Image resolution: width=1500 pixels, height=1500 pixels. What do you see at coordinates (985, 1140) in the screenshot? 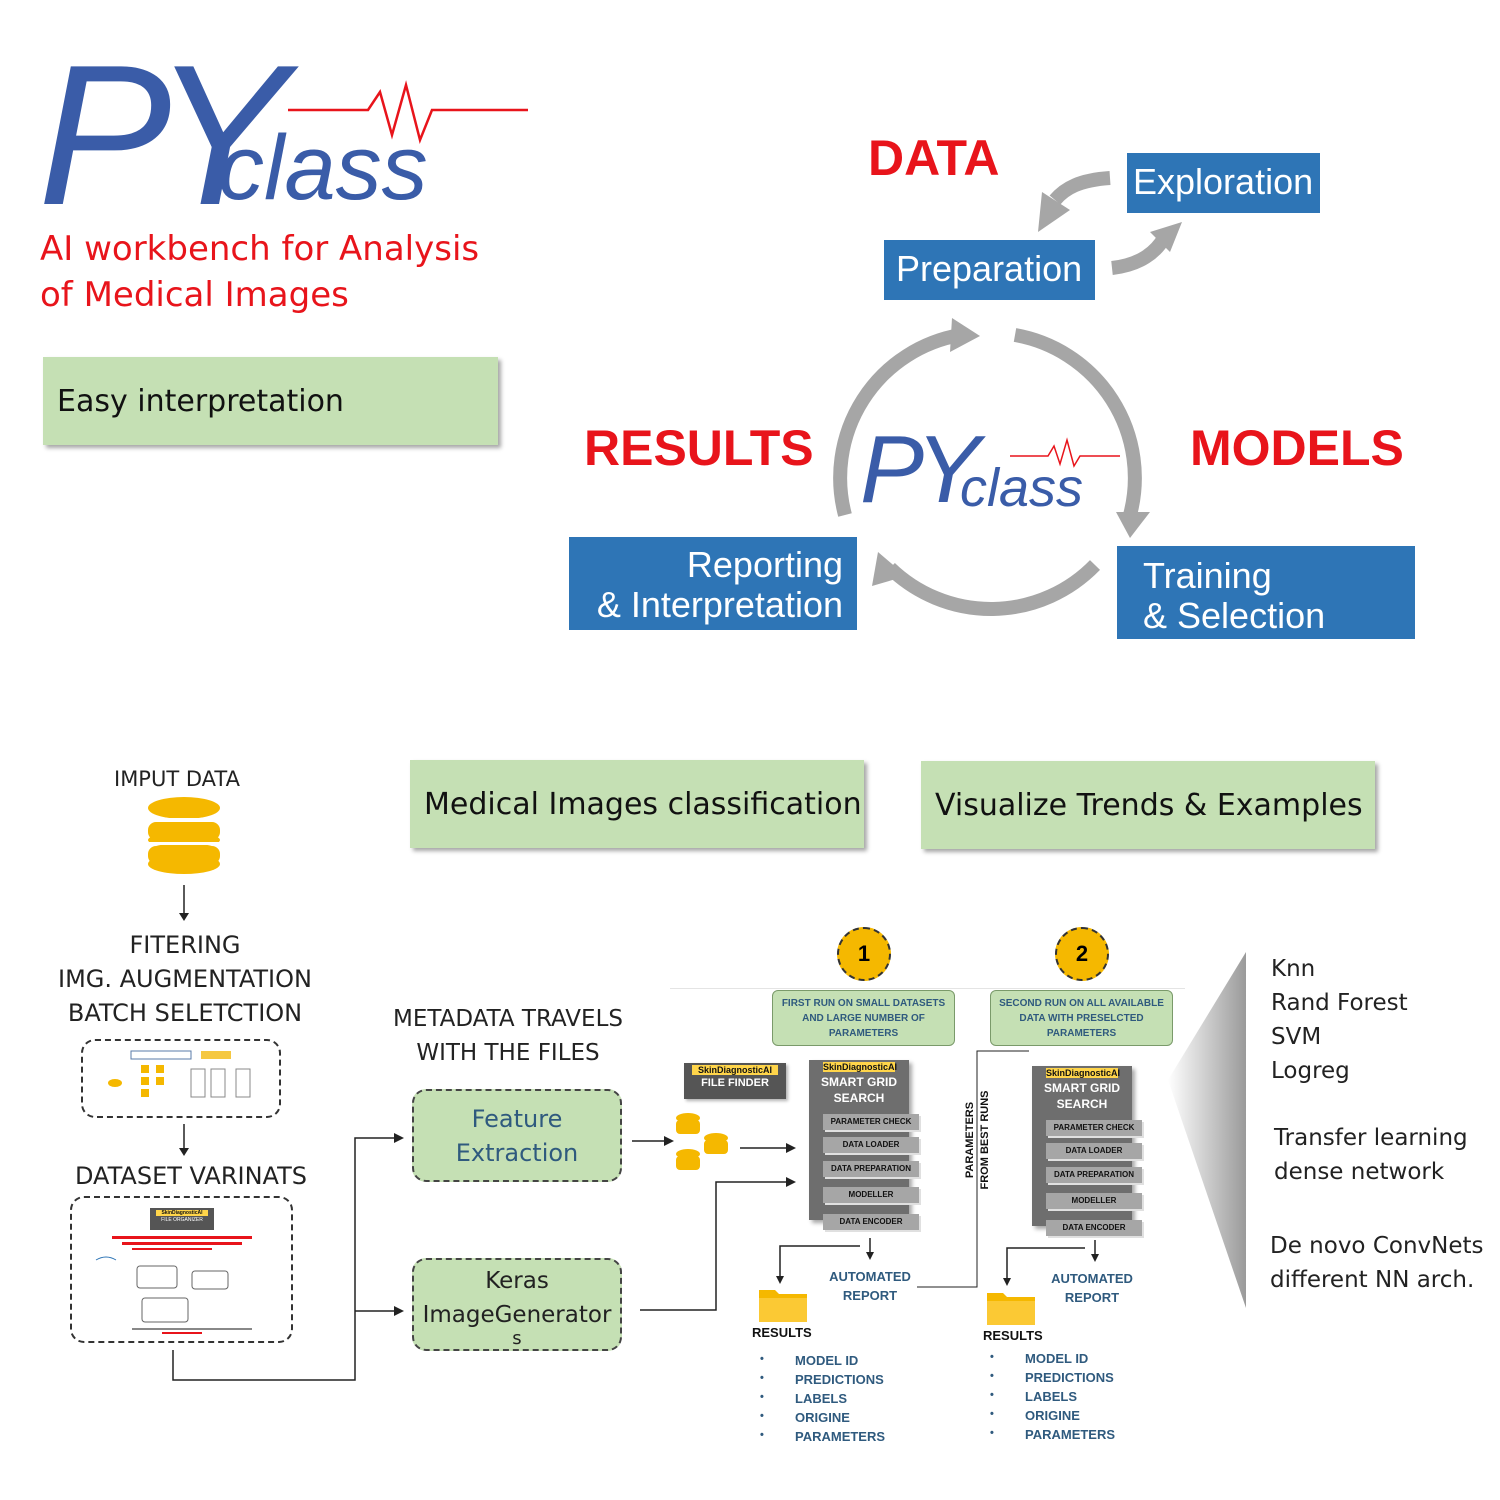
I see `params-line-2: FROM BEST RUNS` at bounding box center [985, 1140].